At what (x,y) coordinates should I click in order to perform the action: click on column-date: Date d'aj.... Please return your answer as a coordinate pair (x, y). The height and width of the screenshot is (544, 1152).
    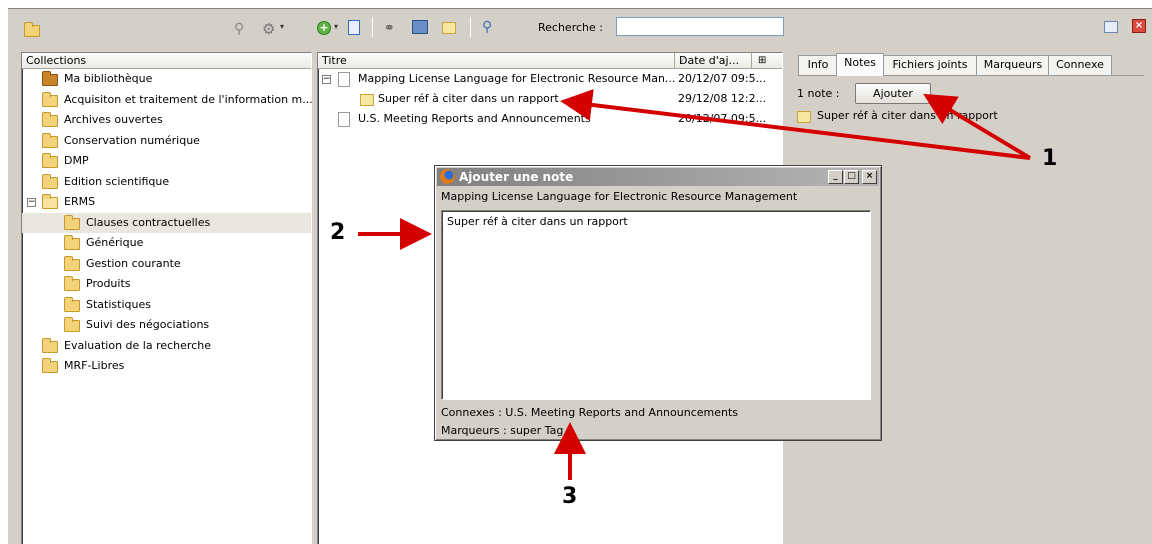
    Looking at the image, I should click on (709, 60).